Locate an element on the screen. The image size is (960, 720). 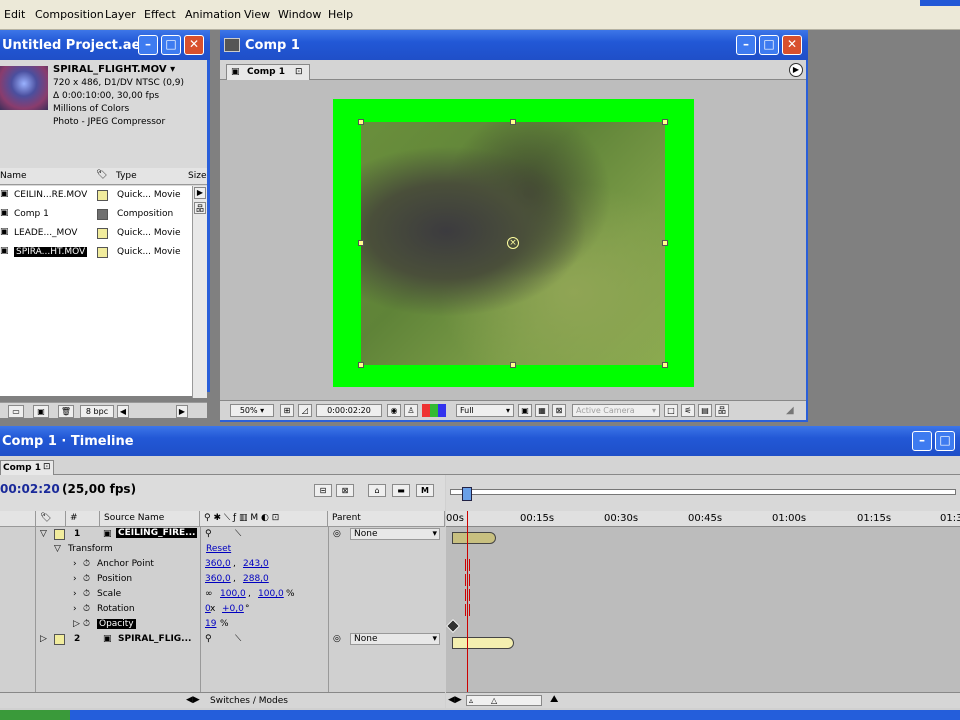
time-ruler is located at coordinates (703, 493).